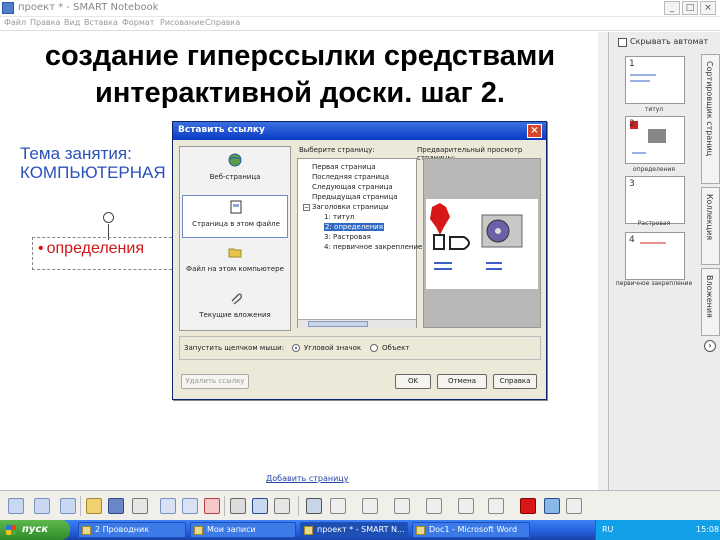  I want to click on thumb-label-1: титул, so click(654, 109).